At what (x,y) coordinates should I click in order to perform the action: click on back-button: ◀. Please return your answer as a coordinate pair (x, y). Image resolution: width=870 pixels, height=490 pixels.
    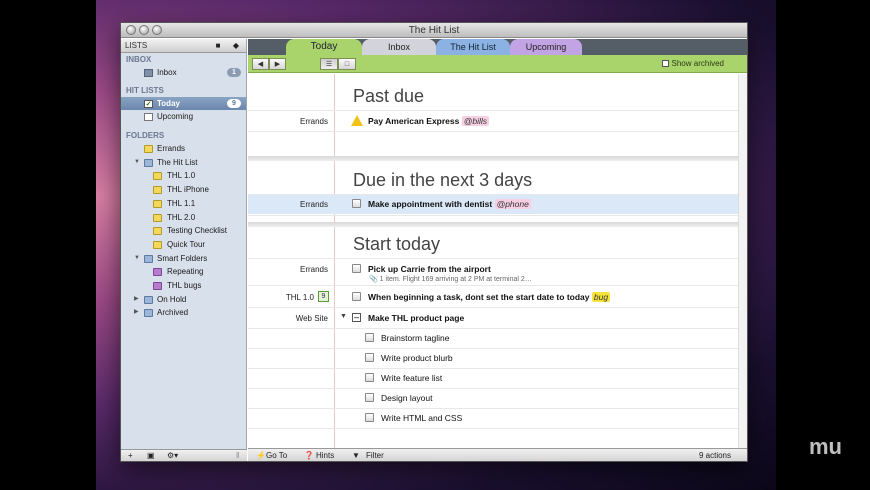
    Looking at the image, I should click on (260, 64).